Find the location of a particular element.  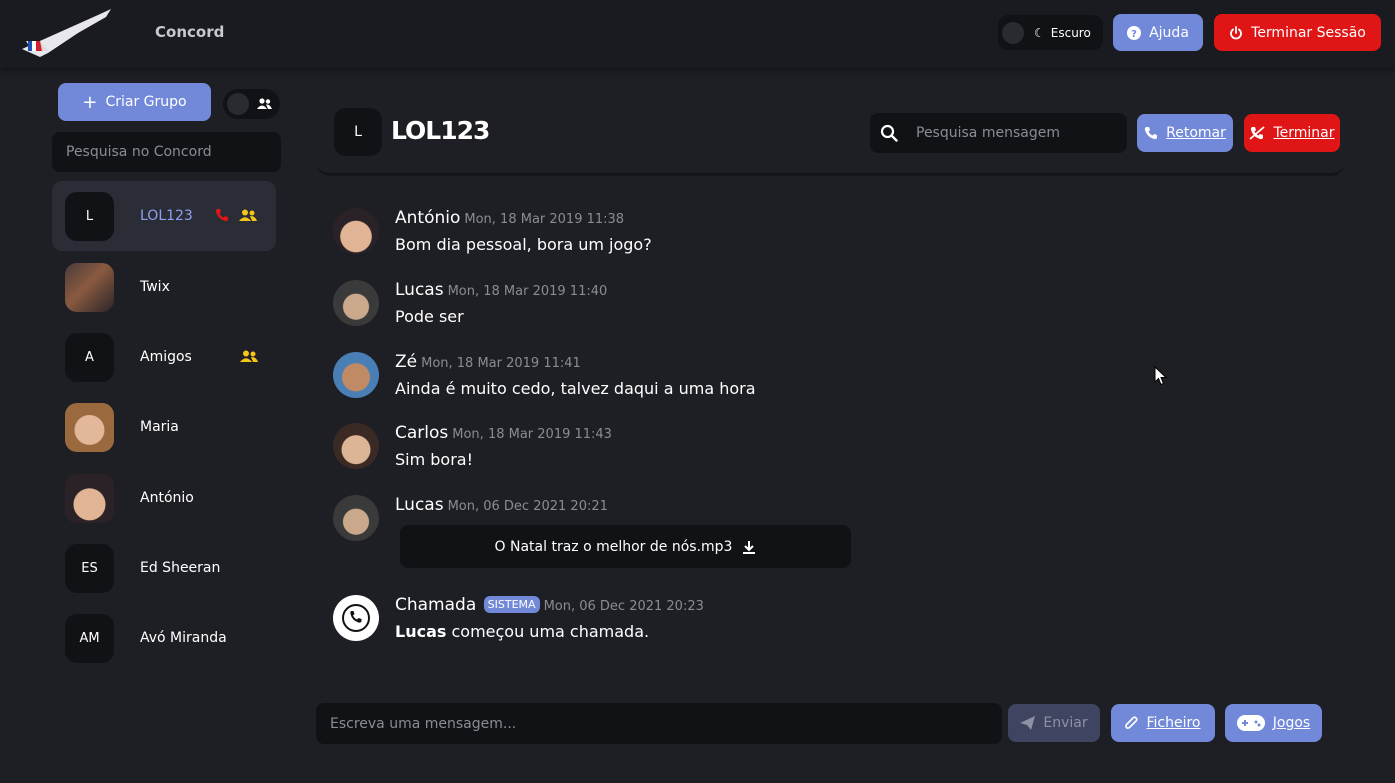

contact-item-ed-sheeran: ES Ed Sheeran is located at coordinates (164, 568).